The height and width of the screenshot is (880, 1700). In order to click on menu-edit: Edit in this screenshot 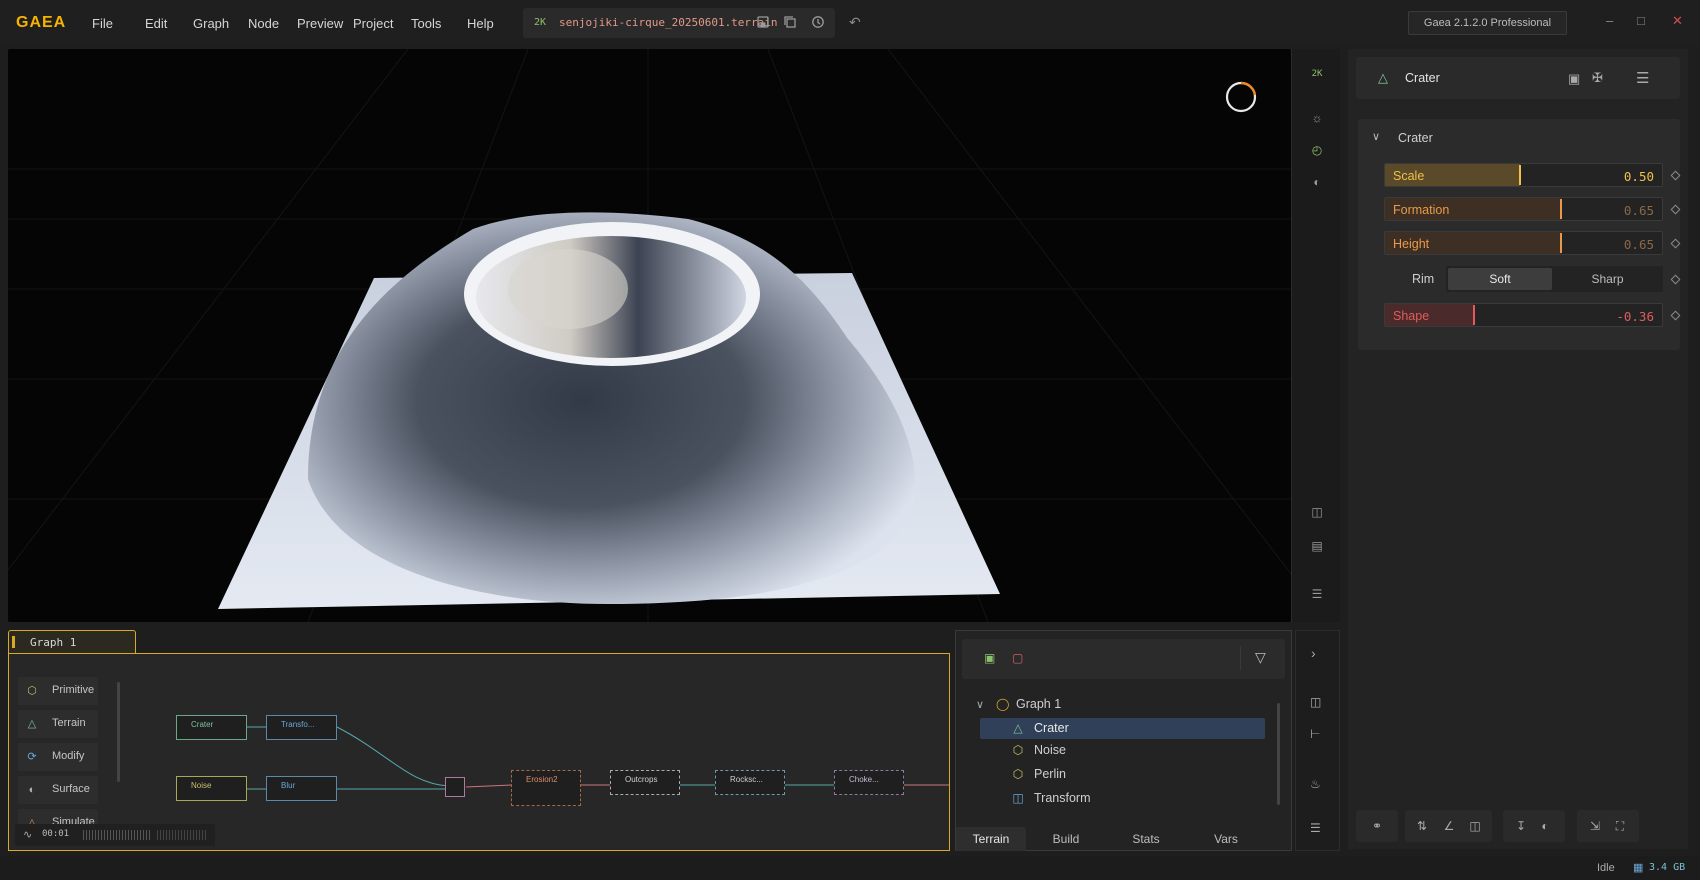, I will do `click(156, 23)`.